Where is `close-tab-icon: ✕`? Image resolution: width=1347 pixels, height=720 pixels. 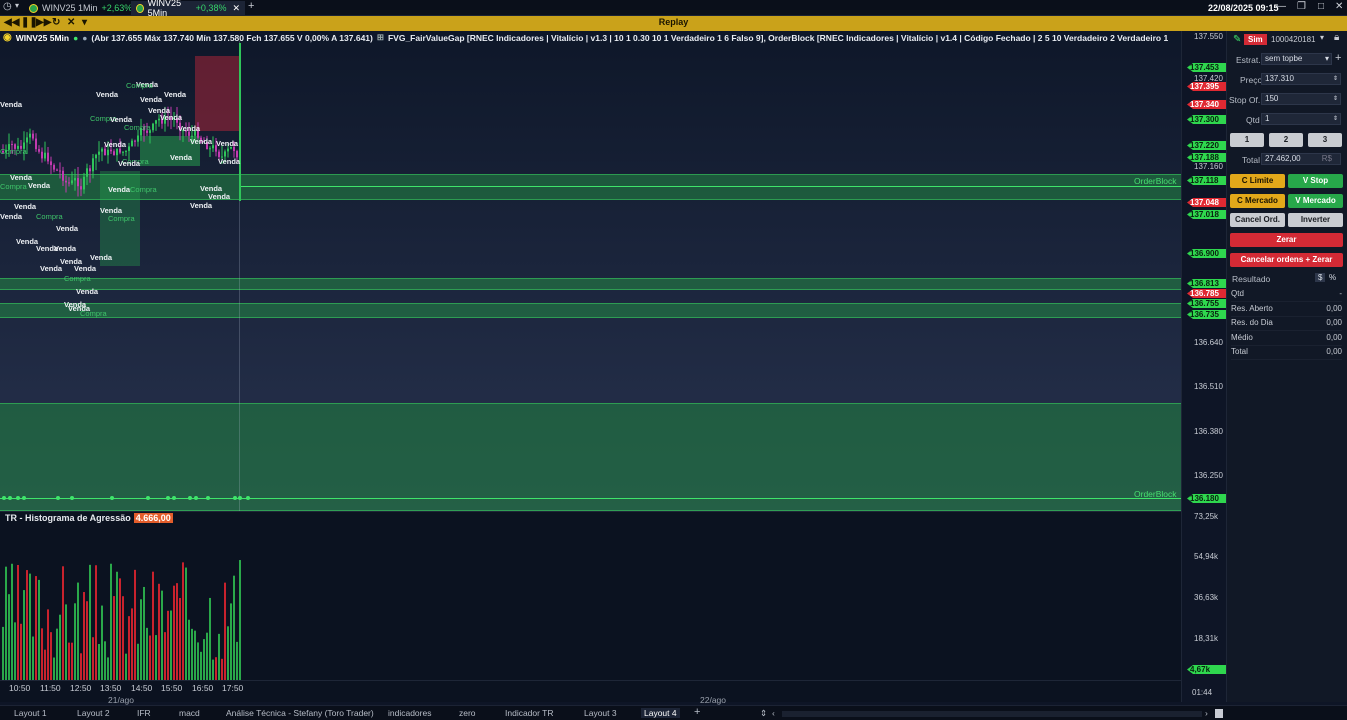
close-tab-icon: ✕ is located at coordinates (236, 8).